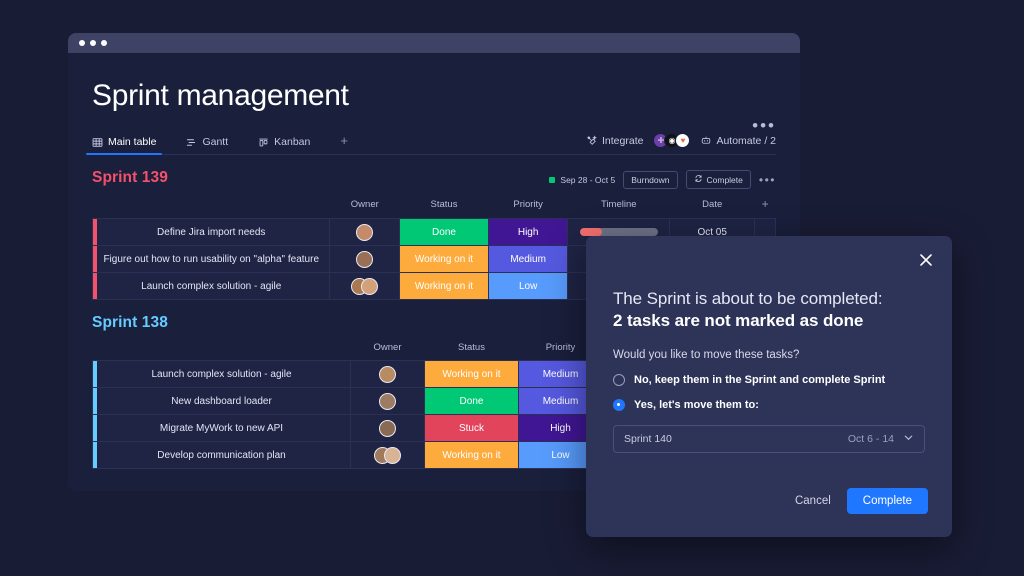  I want to click on automate-button: Automate / 2, so click(738, 141).